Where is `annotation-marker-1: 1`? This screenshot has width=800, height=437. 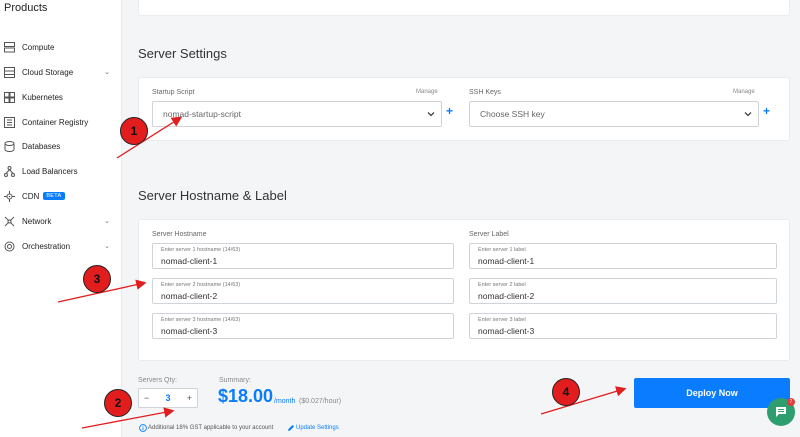 annotation-marker-1: 1 is located at coordinates (134, 131).